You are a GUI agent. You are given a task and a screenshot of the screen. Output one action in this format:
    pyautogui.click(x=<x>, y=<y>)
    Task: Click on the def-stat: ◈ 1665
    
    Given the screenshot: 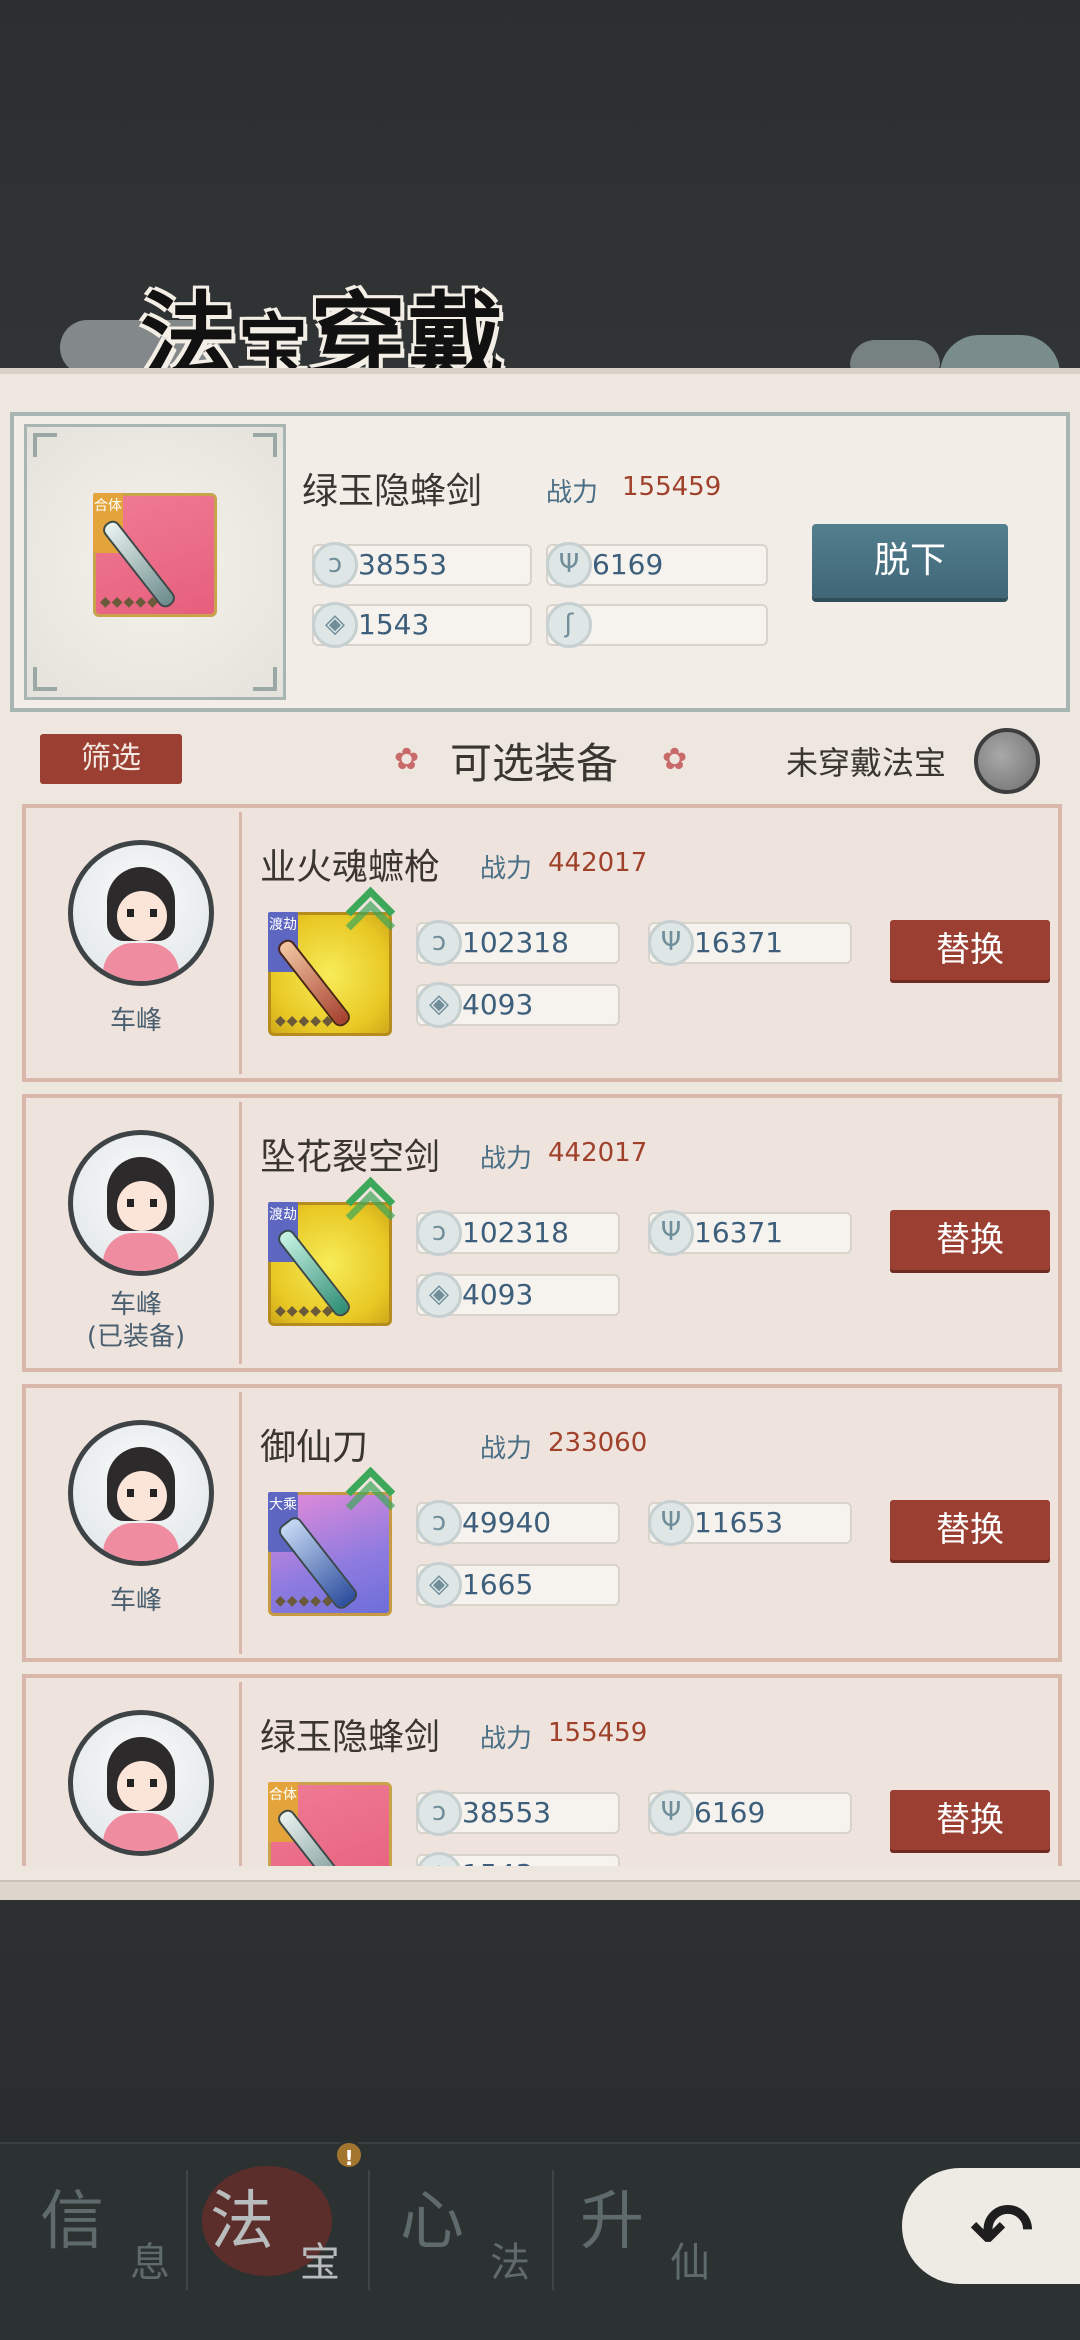 What is the action you would take?
    pyautogui.click(x=518, y=1585)
    